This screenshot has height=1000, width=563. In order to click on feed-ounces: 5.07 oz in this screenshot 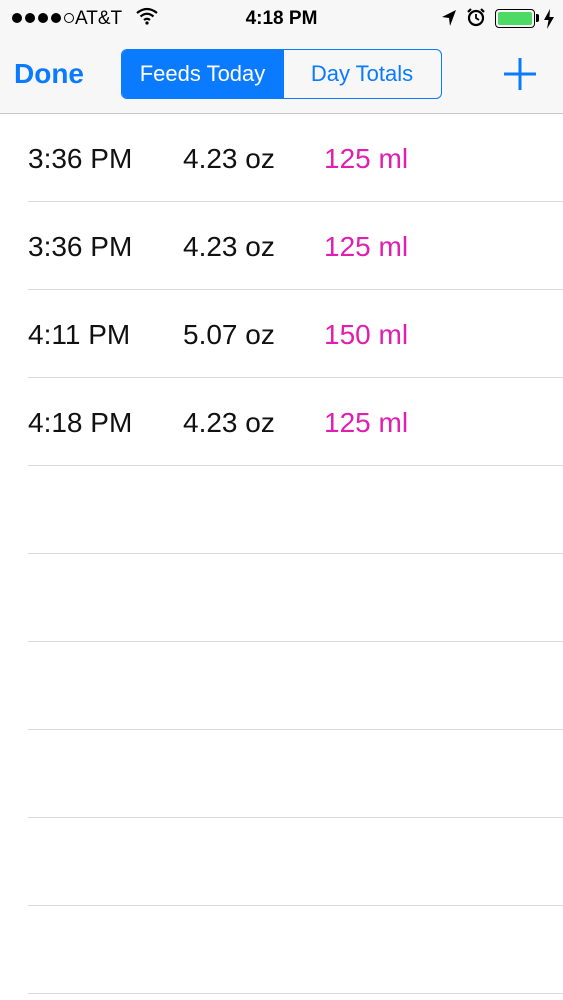, I will do `click(229, 334)`.